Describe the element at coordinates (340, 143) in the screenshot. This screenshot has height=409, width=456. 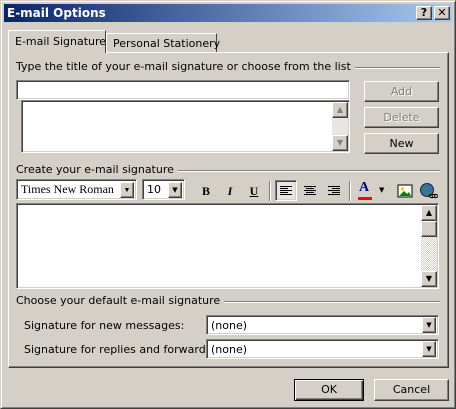
I see `scroll-down-button: ▼` at that location.